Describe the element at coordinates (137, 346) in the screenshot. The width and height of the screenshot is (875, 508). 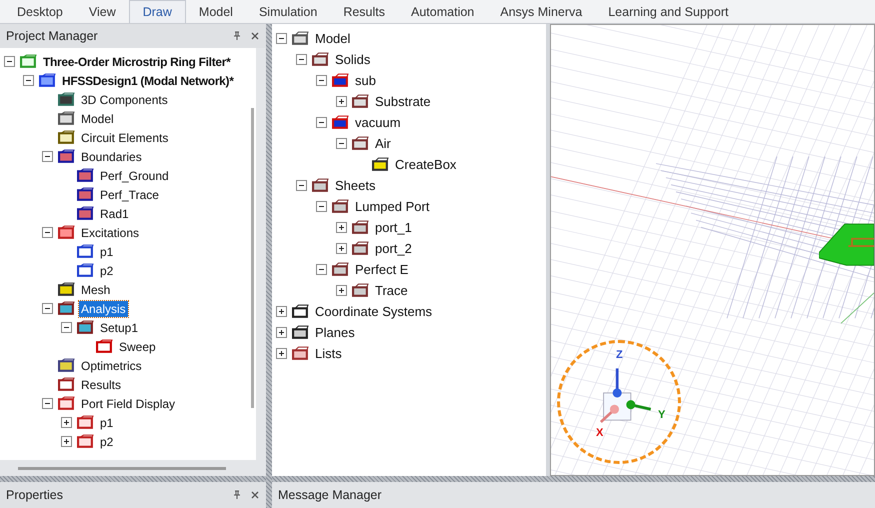
I see `tree-item: Sweep` at that location.